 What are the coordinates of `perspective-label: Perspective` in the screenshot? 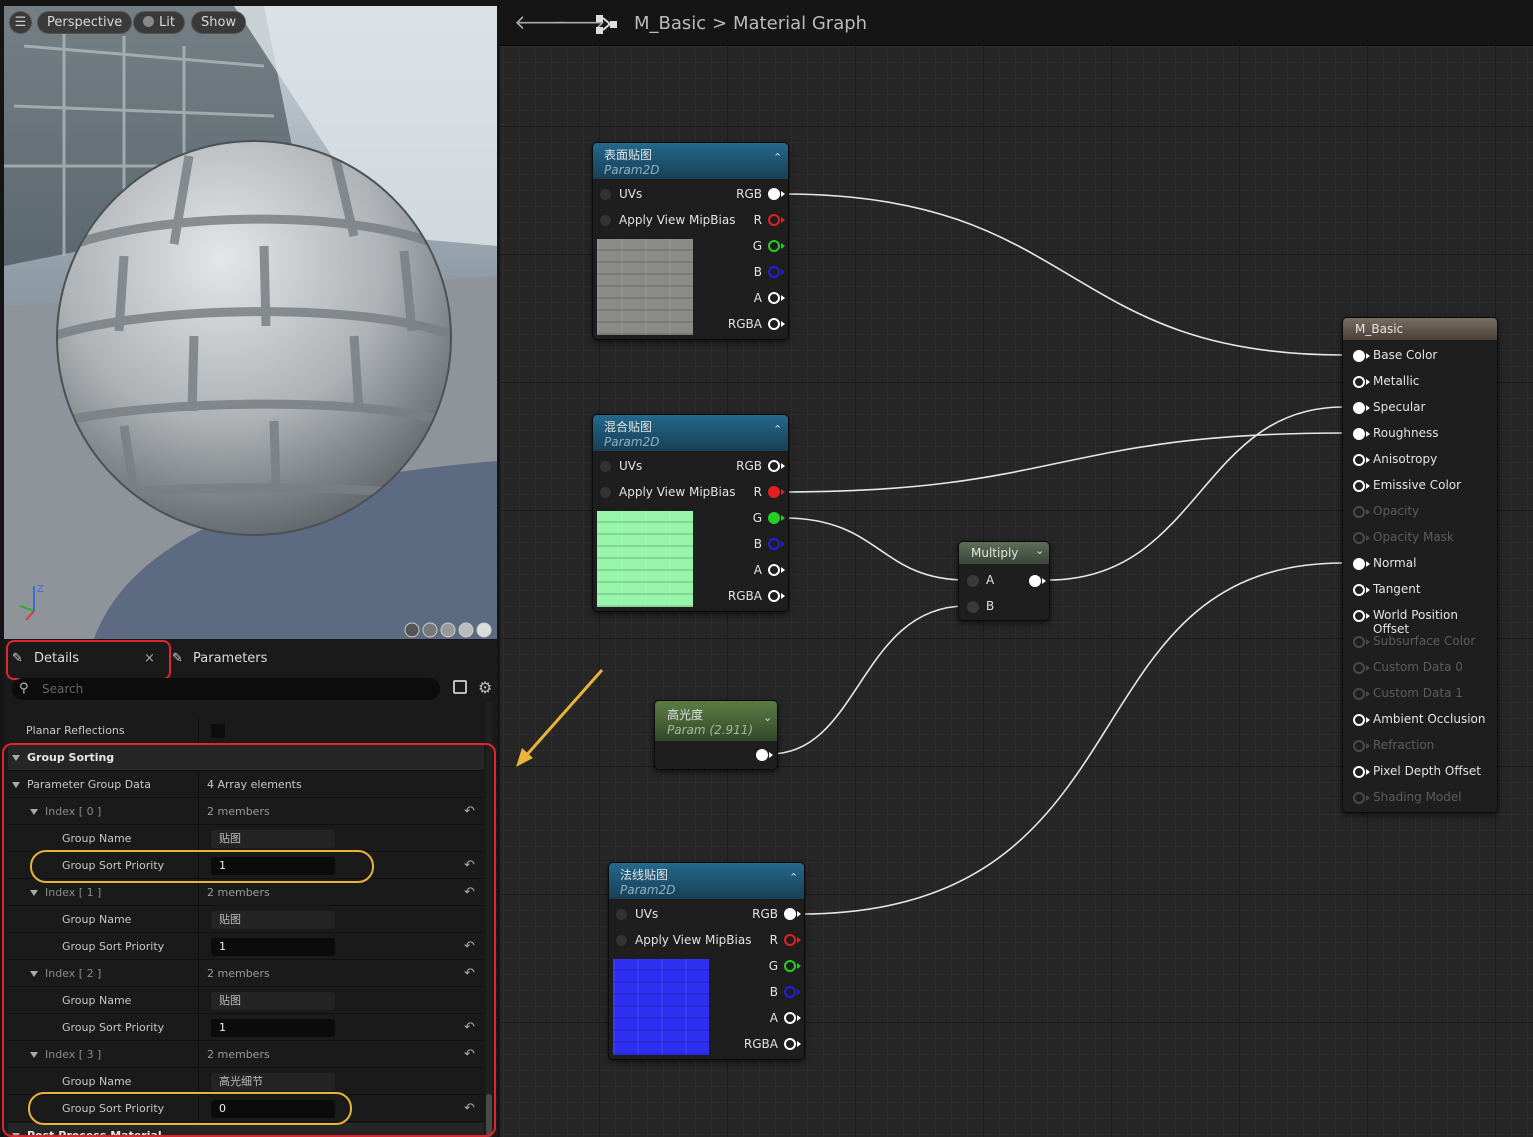 It's located at (85, 22).